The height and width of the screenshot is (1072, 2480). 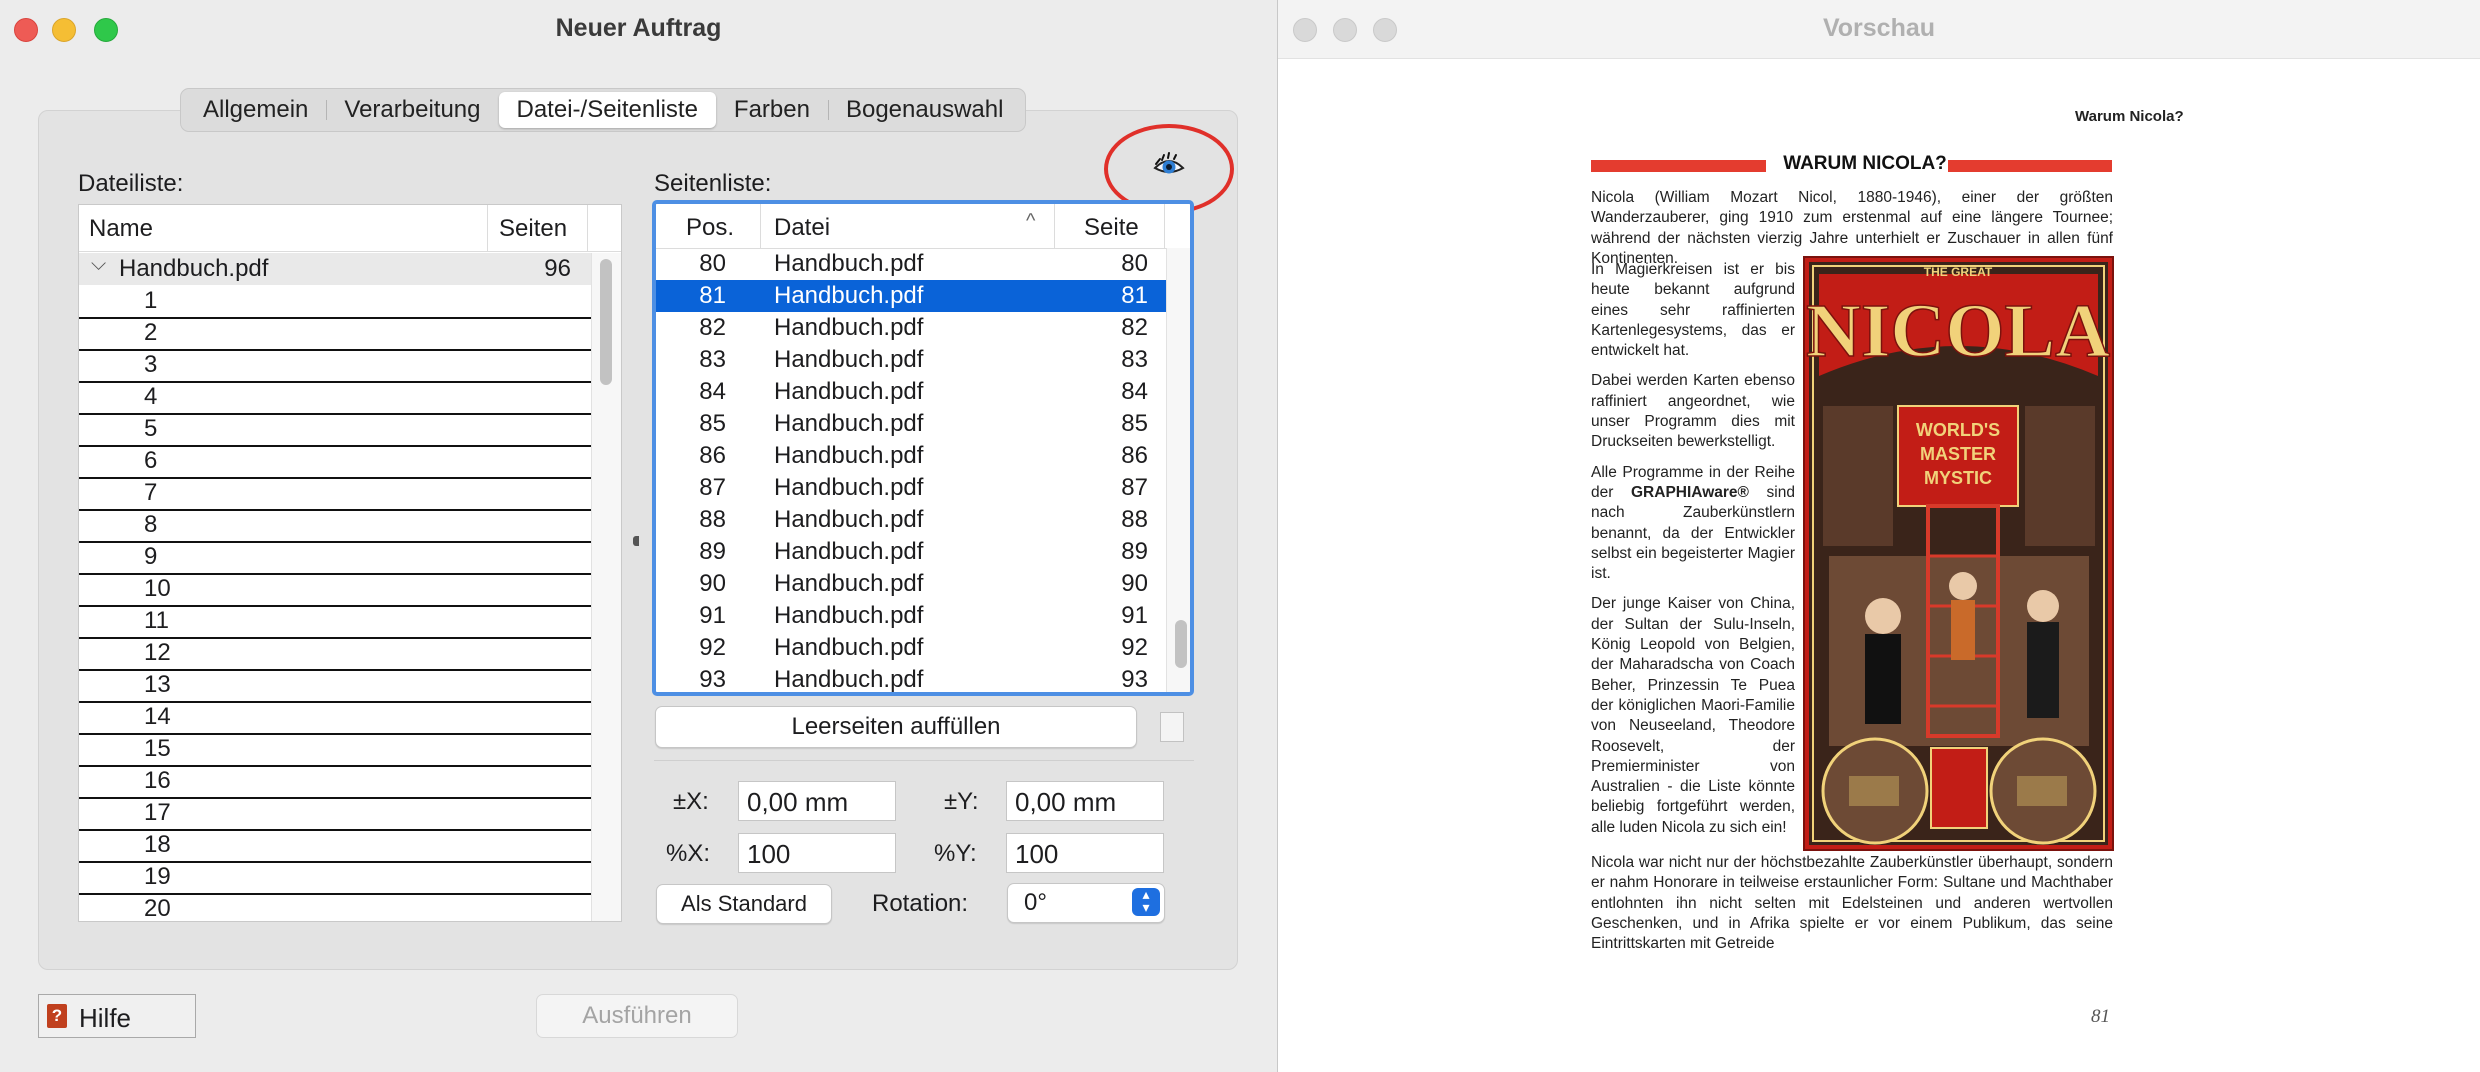 What do you see at coordinates (1134, 551) in the screenshot?
I see `page-cell: 89` at bounding box center [1134, 551].